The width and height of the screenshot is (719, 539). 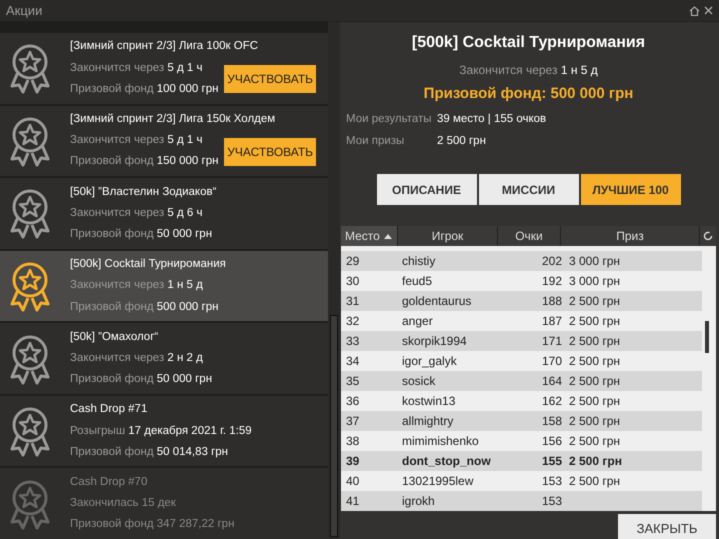 What do you see at coordinates (145, 307) in the screenshot?
I see `promotion-prize-fund: Призовой фонд 500 000 грн` at bounding box center [145, 307].